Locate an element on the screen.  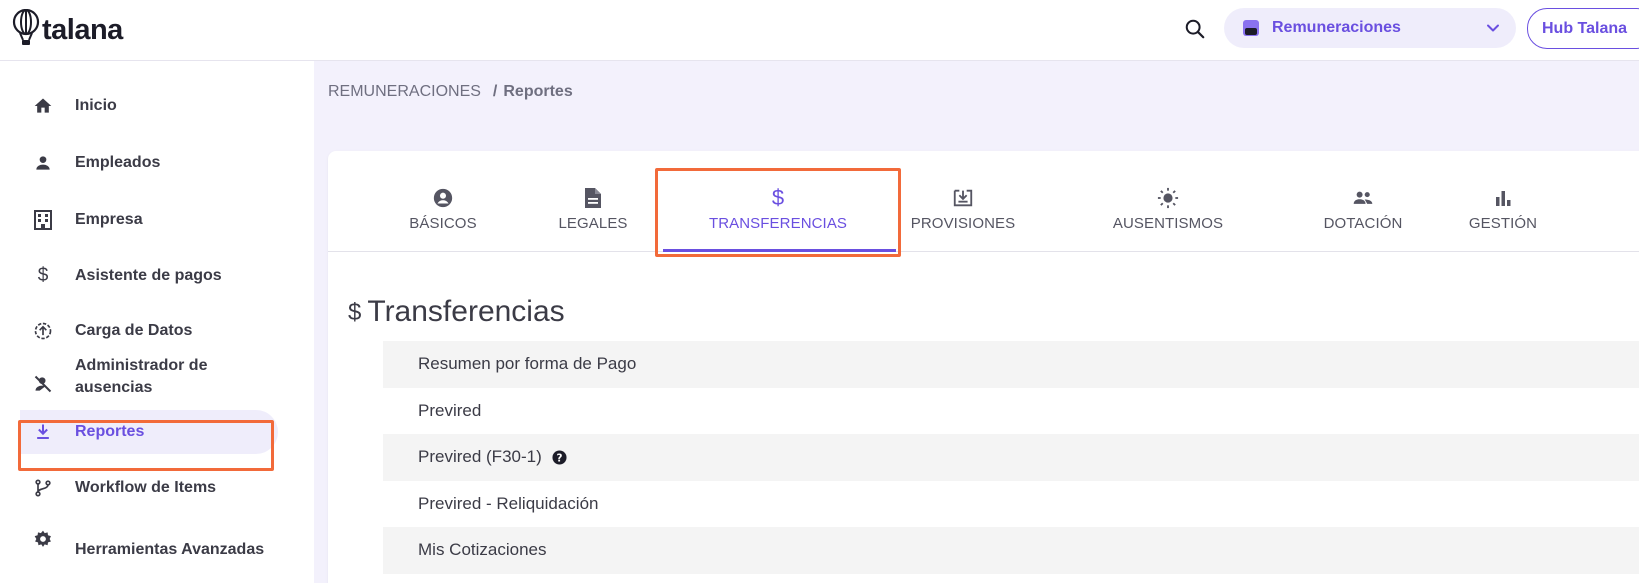
section-title: $ Transferencias is located at coordinates (456, 312).